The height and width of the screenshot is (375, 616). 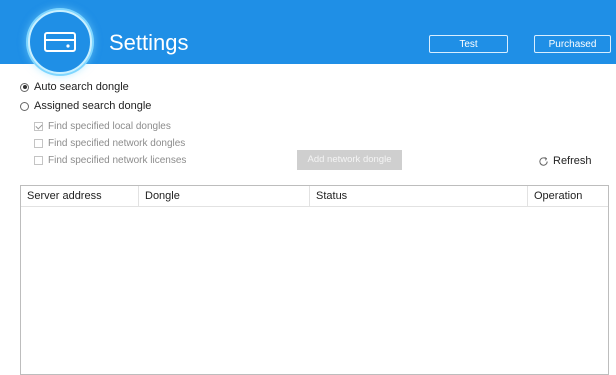 I want to click on filter-network-licenses-checkbox, so click(x=38, y=160).